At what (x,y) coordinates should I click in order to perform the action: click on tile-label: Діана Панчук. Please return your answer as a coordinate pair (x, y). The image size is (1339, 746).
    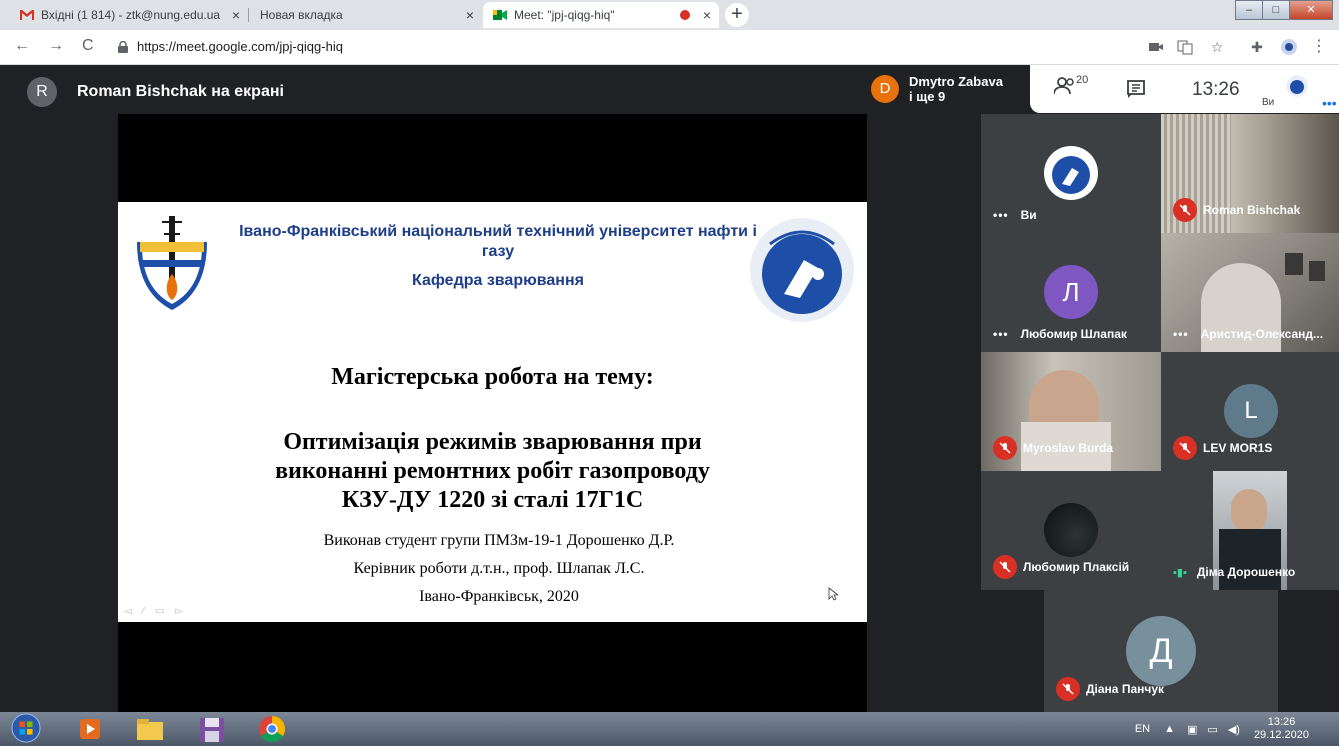
    Looking at the image, I should click on (1110, 689).